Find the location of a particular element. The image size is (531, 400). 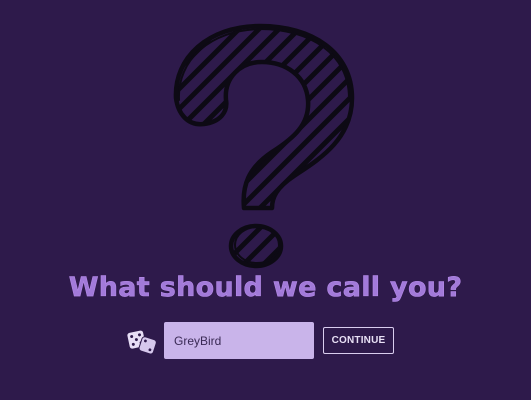

continue-button: CONTINUE is located at coordinates (358, 340).